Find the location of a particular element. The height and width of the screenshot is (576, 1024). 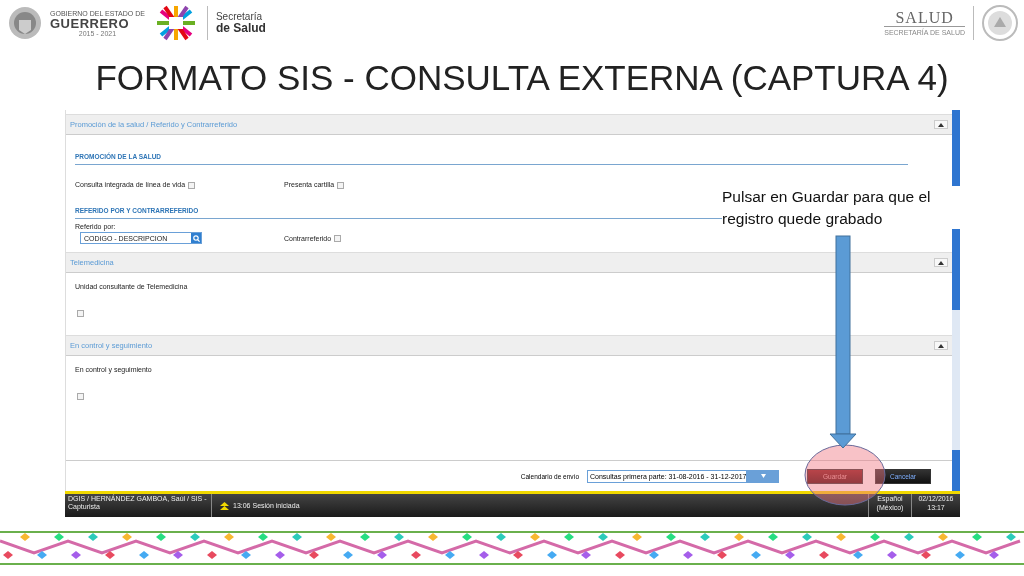

logo-text: Secretaría is located at coordinates (239, 17).